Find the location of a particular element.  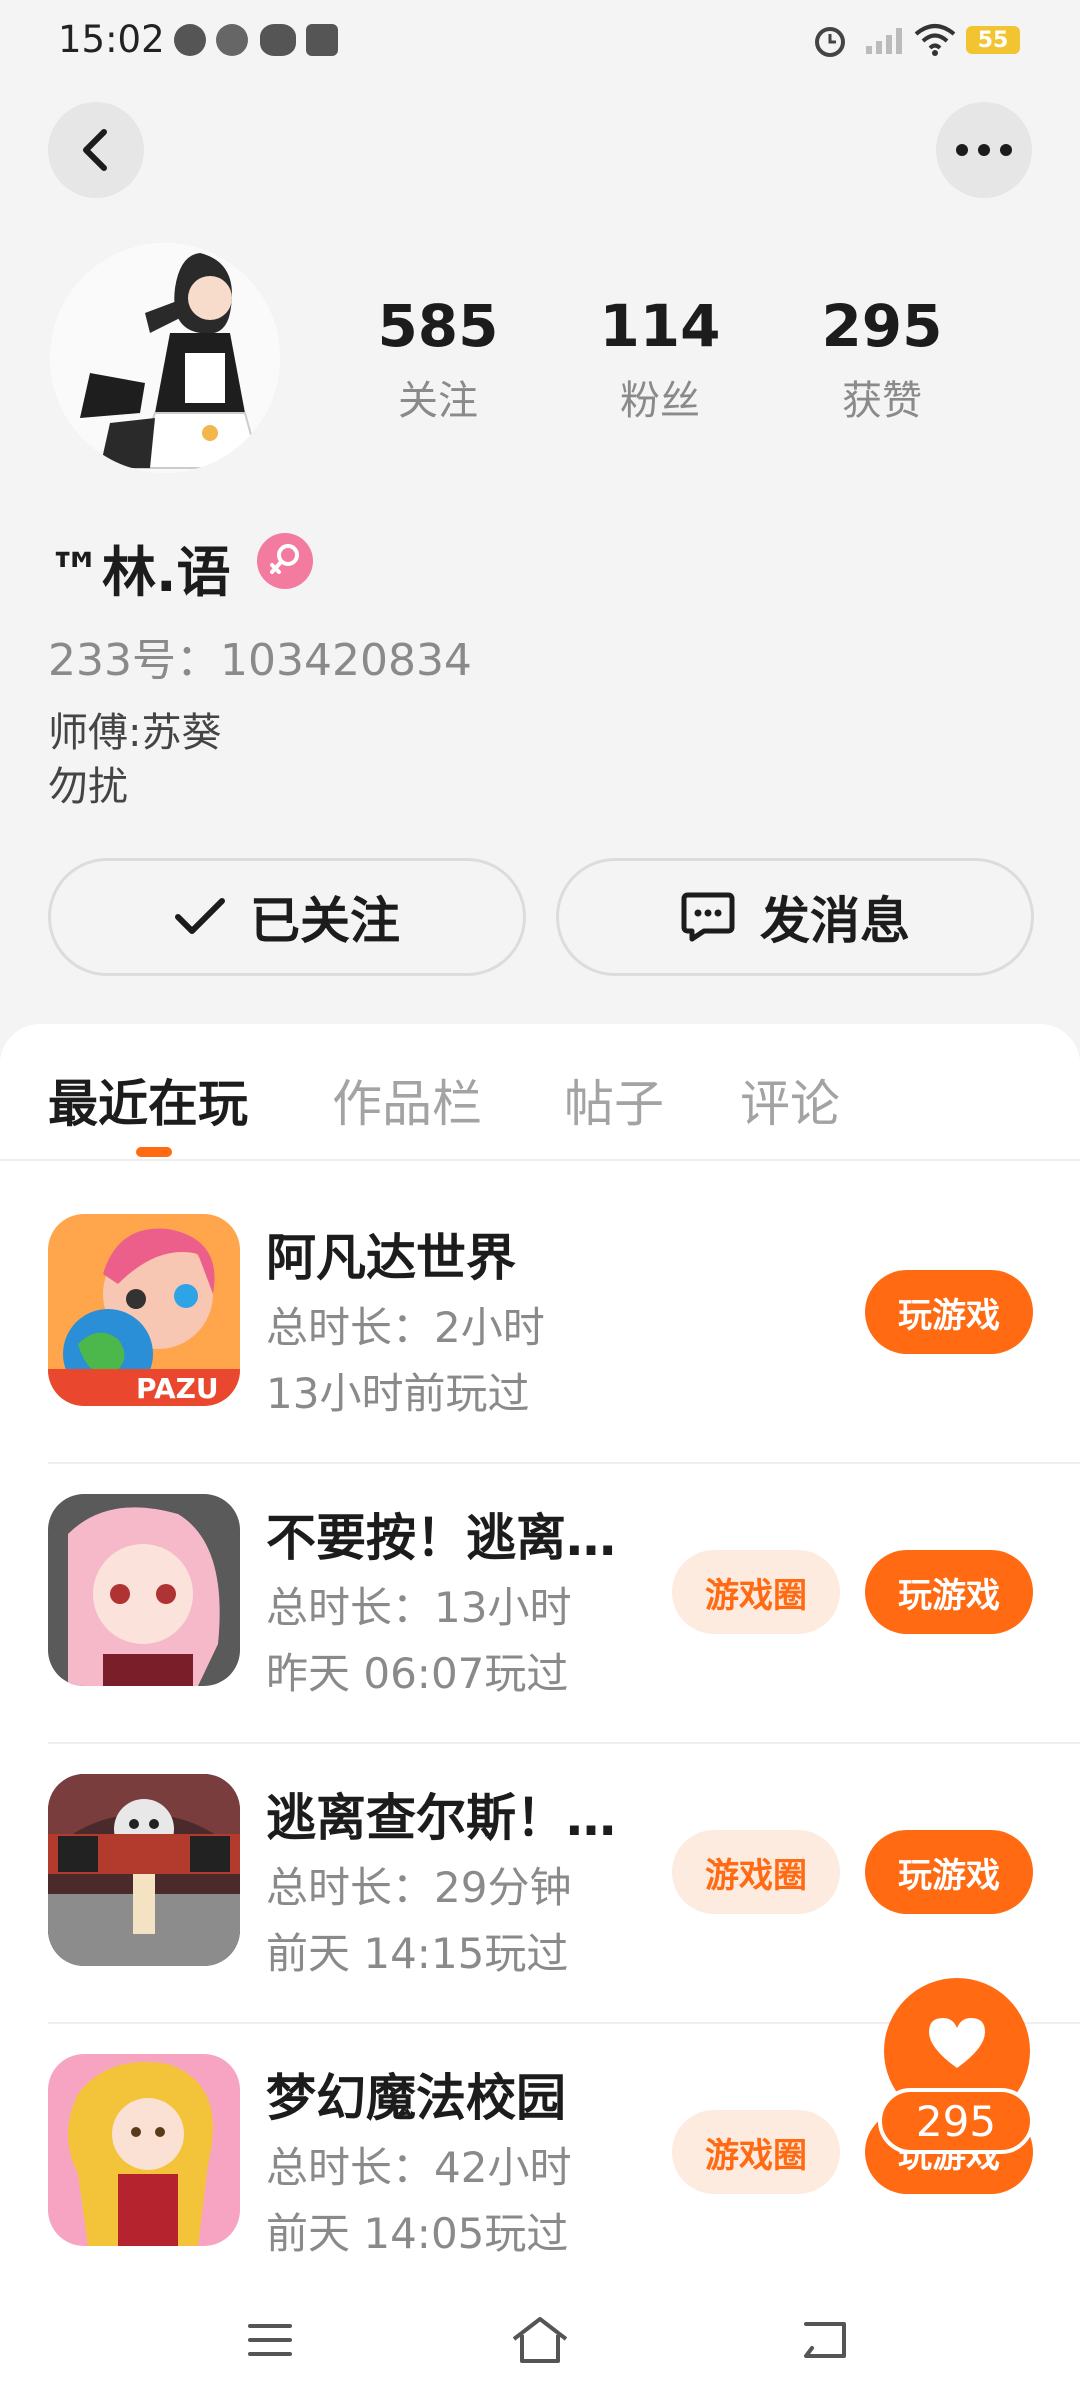

username: ™林.语 is located at coordinates (139, 572).